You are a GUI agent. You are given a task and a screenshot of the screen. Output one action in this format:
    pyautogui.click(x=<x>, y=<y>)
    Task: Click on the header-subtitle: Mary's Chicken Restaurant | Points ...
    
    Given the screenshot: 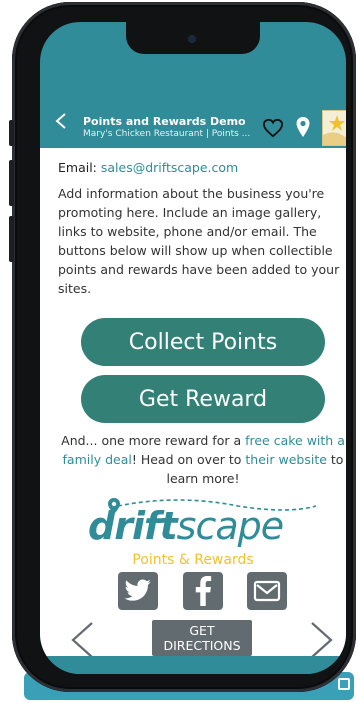 What is the action you would take?
    pyautogui.click(x=167, y=134)
    